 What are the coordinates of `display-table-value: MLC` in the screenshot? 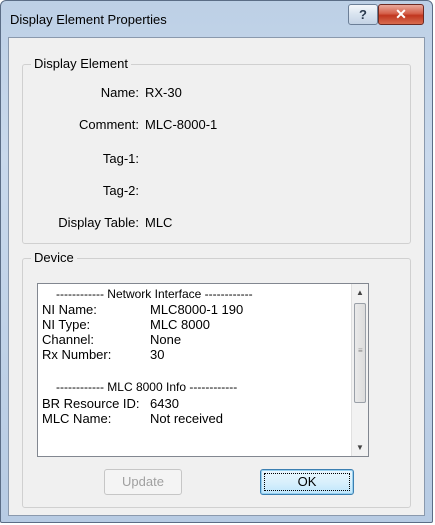 It's located at (159, 222).